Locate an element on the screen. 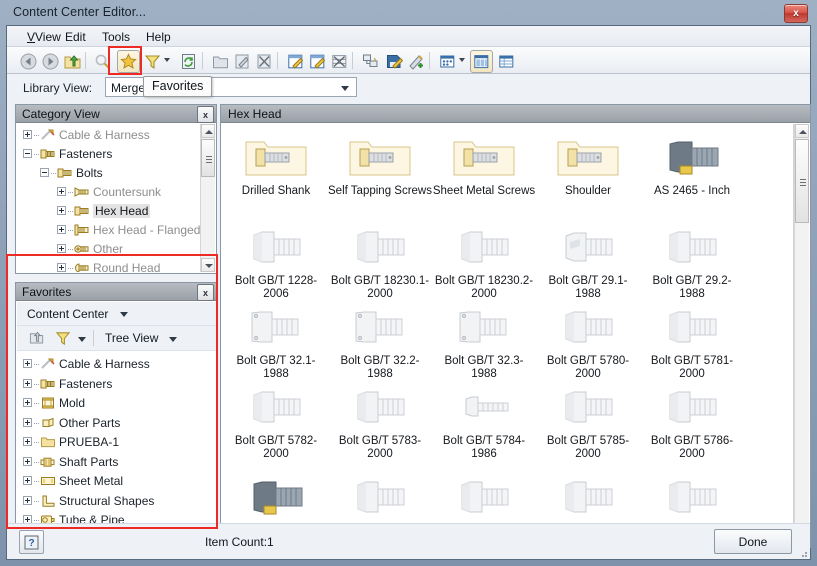  scroll-up-arrow-icon is located at coordinates (208, 131).